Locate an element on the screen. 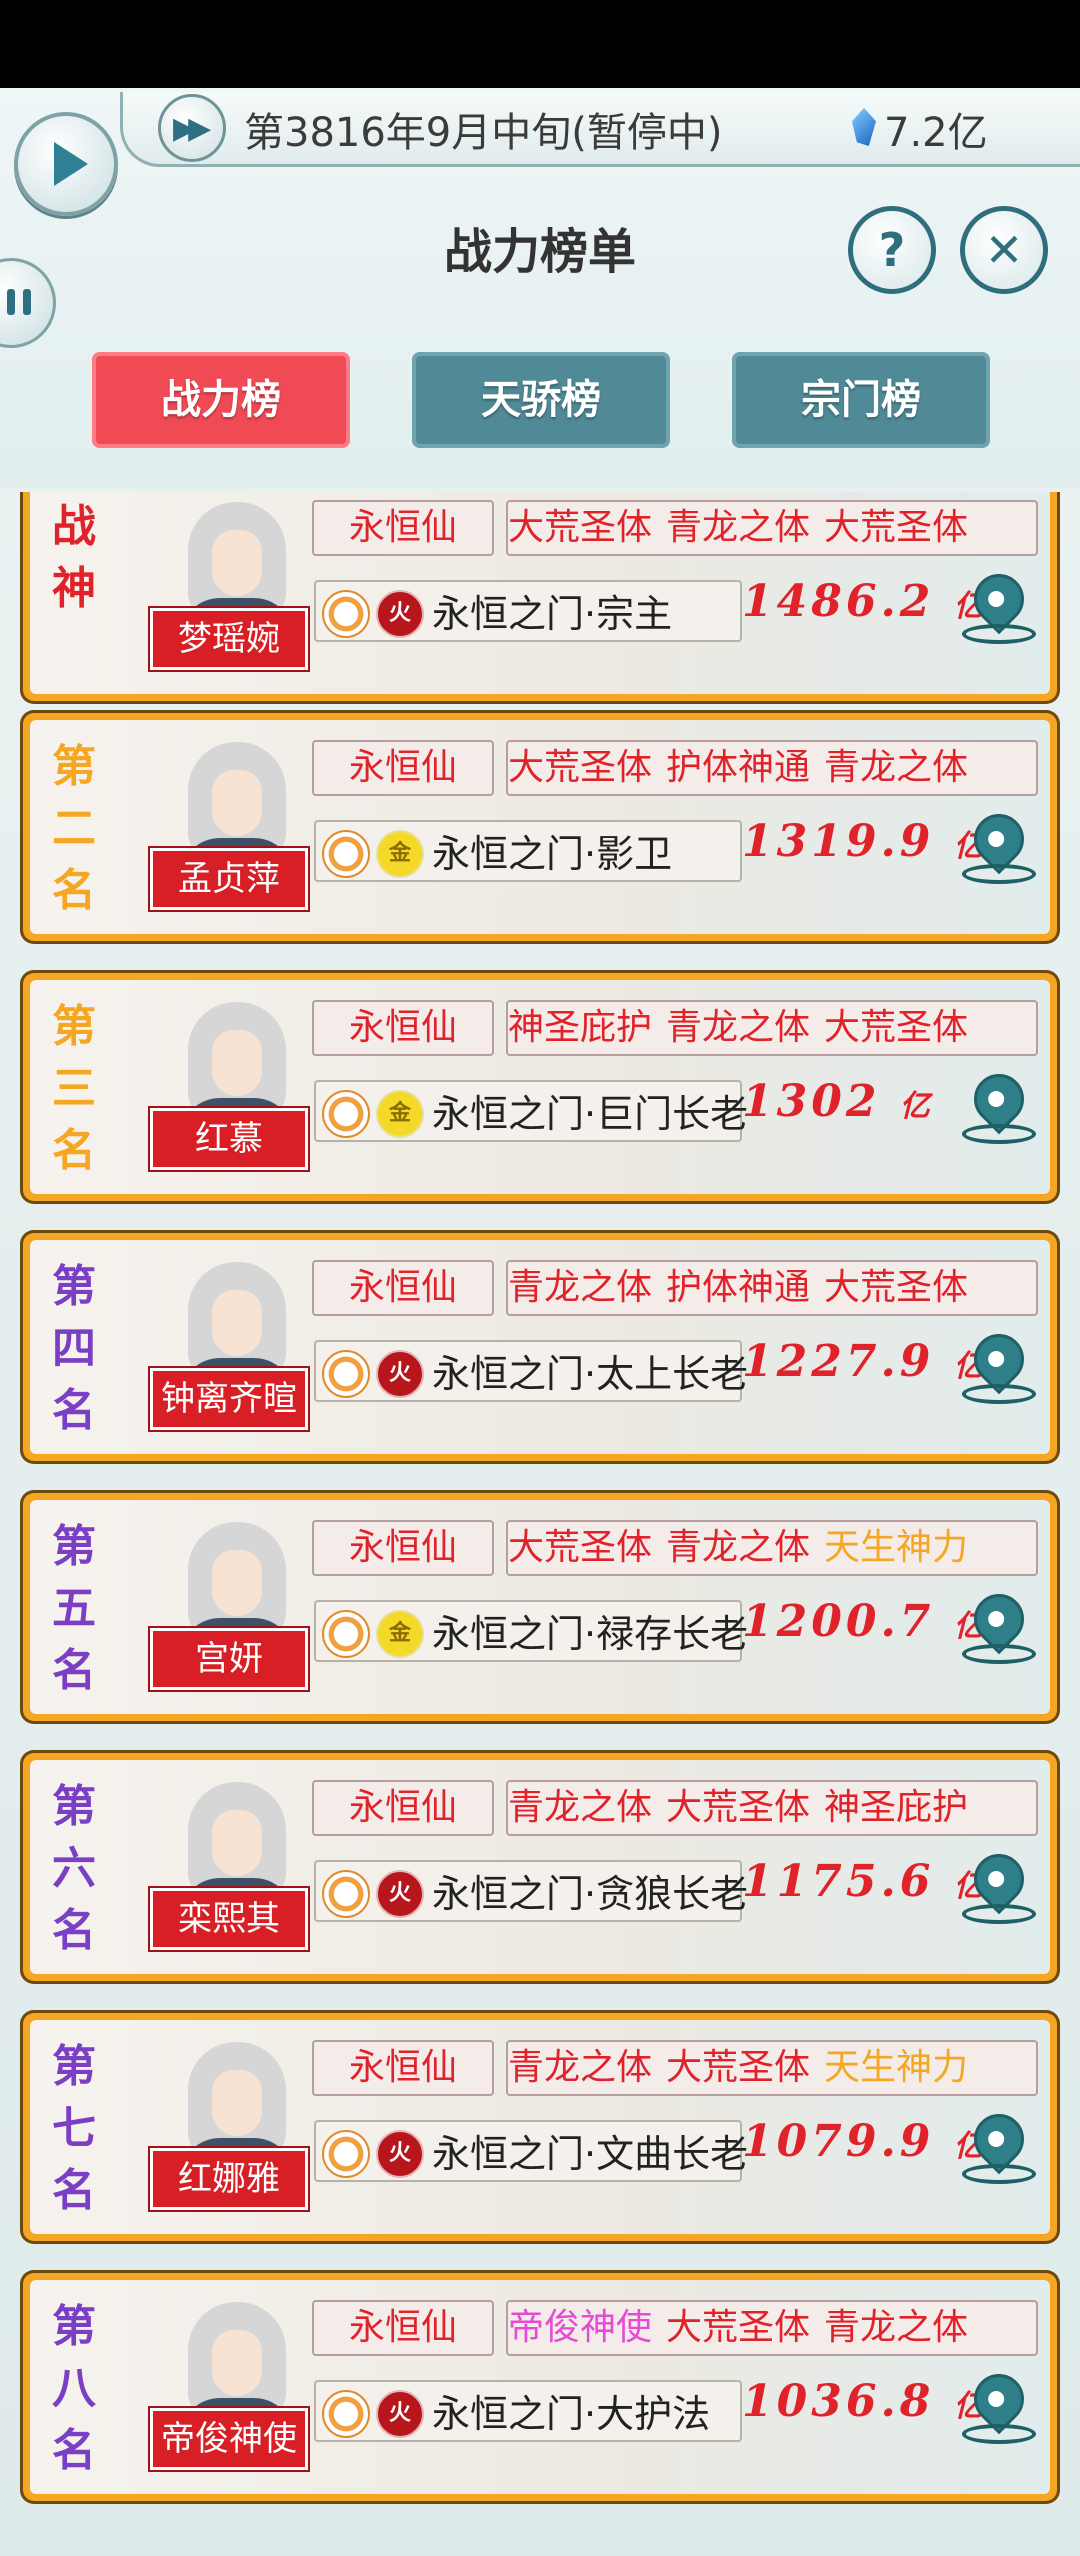  sect-box: 火永恒之门·贪狼长老 is located at coordinates (531, 1891).